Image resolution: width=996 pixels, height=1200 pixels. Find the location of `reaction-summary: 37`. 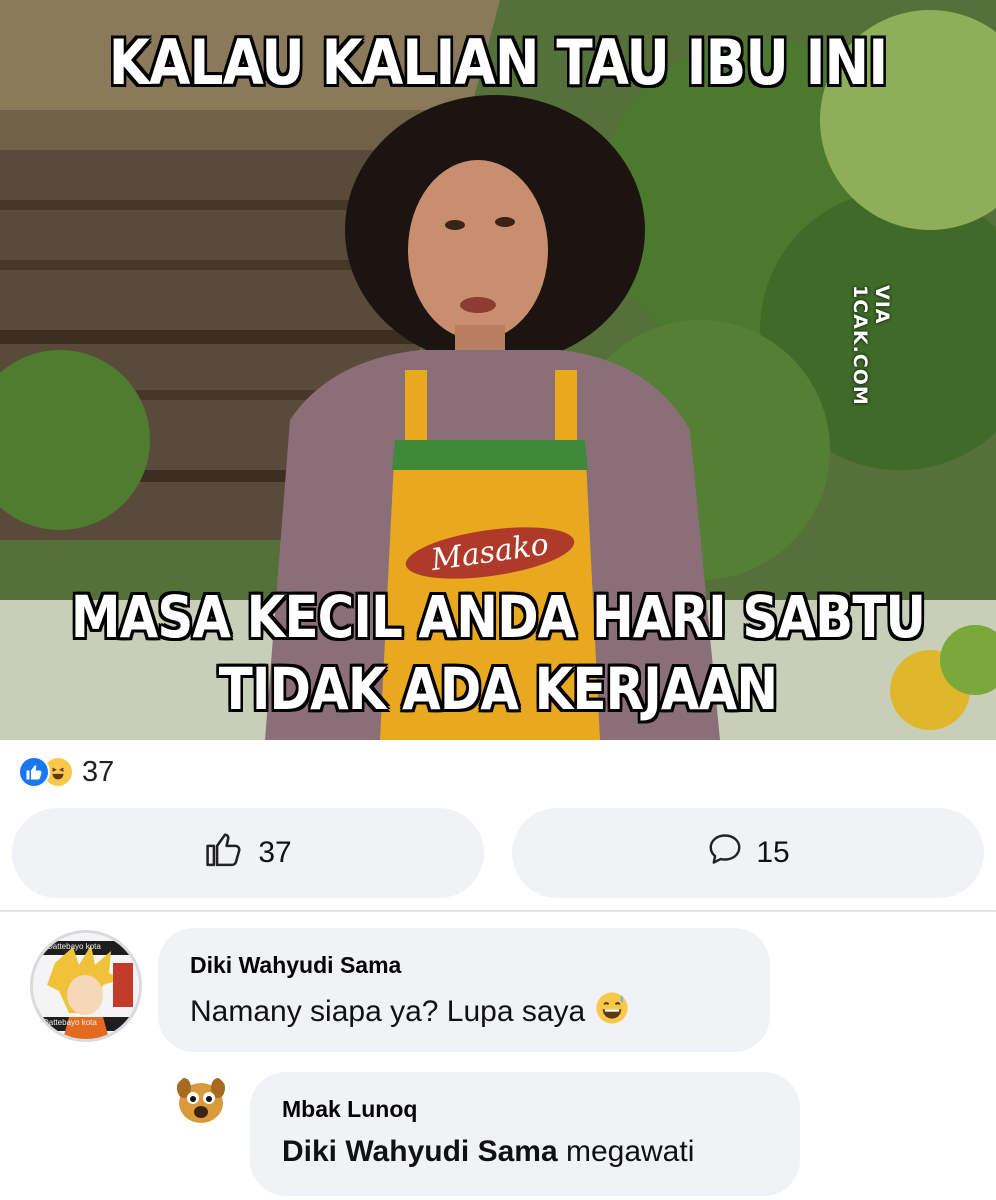

reaction-summary: 37 is located at coordinates (66, 772).